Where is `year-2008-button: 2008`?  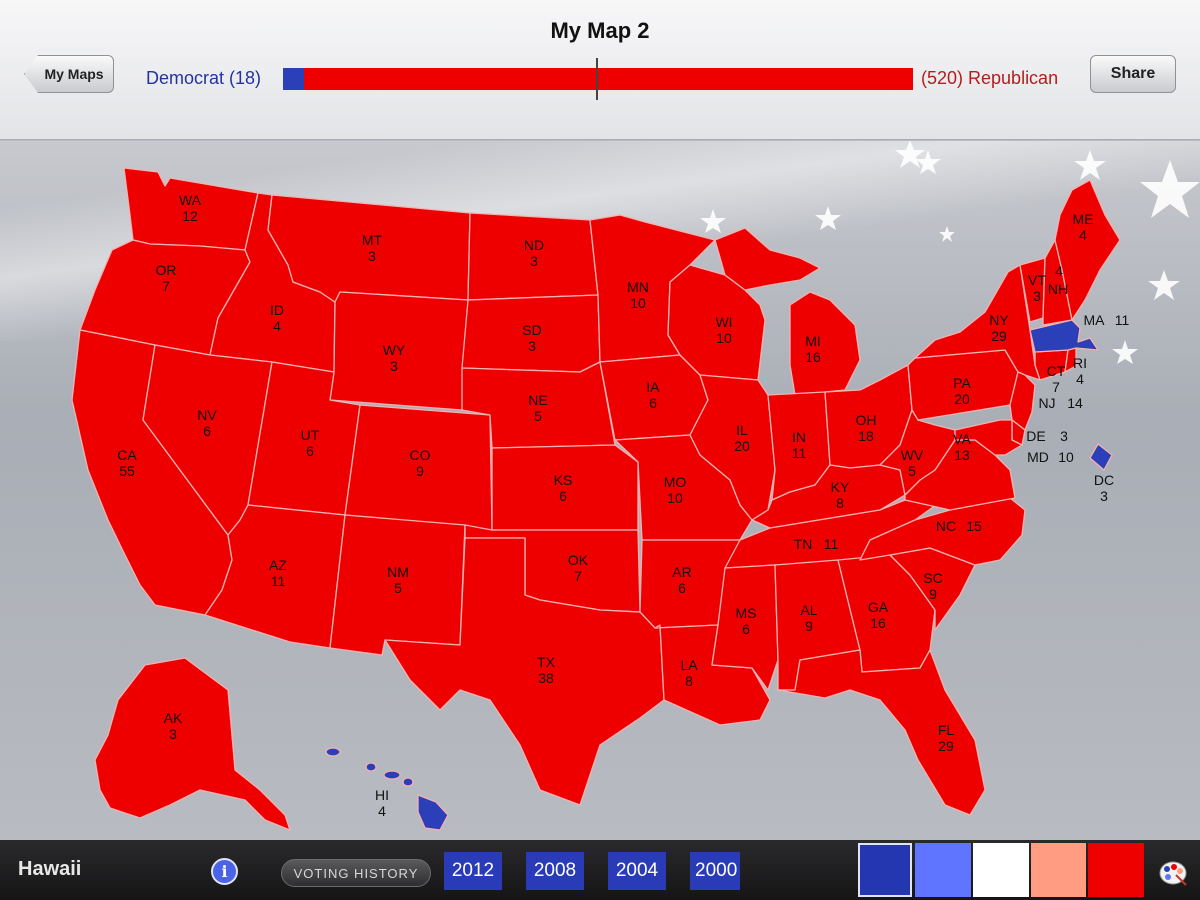 year-2008-button: 2008 is located at coordinates (555, 871).